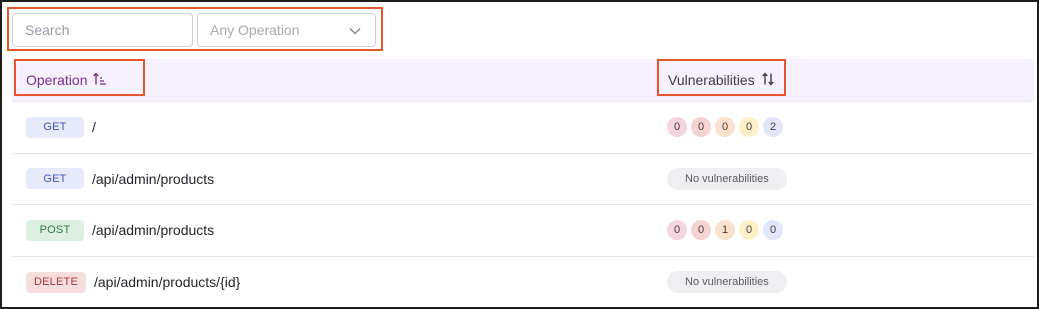 This screenshot has height=309, width=1039. Describe the element at coordinates (773, 230) in the screenshot. I see `info-count: 0` at that location.